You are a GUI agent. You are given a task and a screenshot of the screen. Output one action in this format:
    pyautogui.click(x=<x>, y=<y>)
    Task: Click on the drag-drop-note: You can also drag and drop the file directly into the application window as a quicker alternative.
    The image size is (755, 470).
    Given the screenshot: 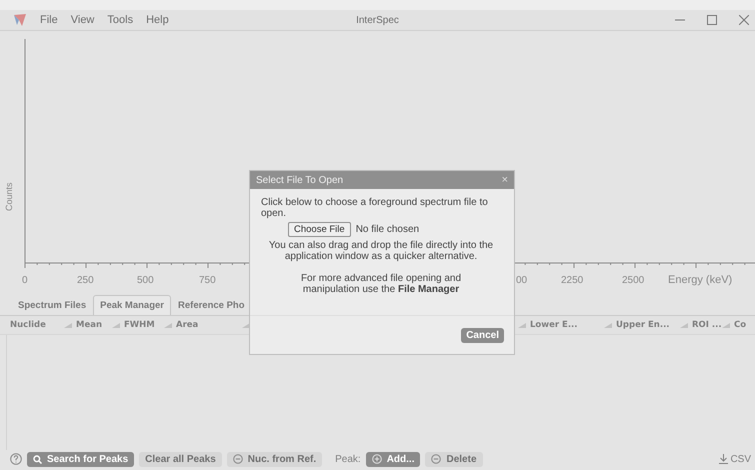 What is the action you would take?
    pyautogui.click(x=381, y=251)
    